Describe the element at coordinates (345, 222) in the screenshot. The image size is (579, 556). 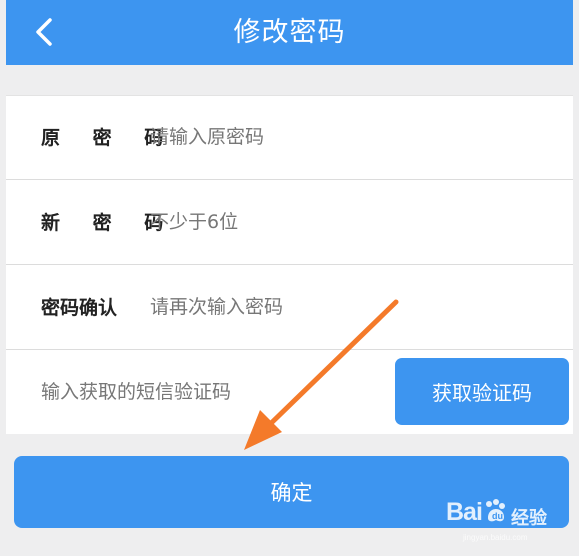
I see `new-password-input` at that location.